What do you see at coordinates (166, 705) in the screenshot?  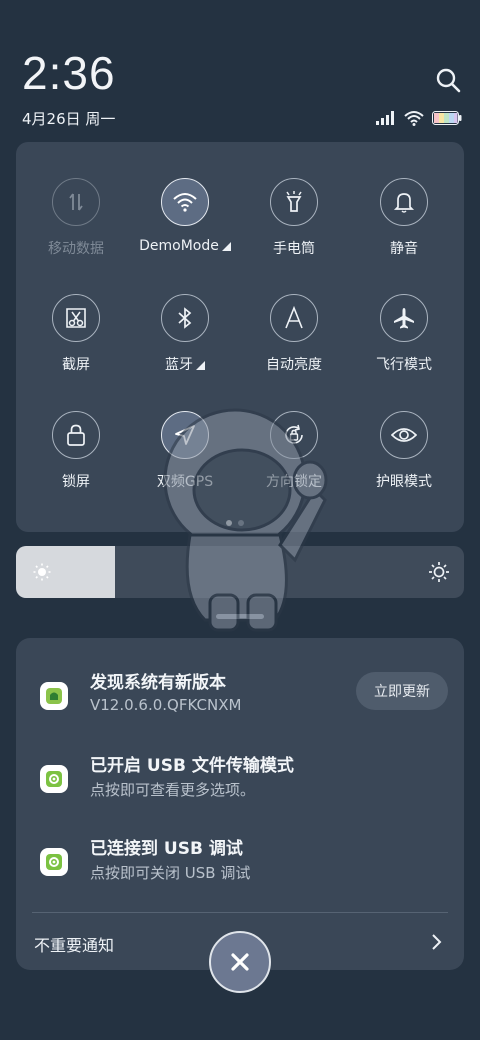 I see `notification-subtitle: V12.0.6.0.QFKCNXM` at bounding box center [166, 705].